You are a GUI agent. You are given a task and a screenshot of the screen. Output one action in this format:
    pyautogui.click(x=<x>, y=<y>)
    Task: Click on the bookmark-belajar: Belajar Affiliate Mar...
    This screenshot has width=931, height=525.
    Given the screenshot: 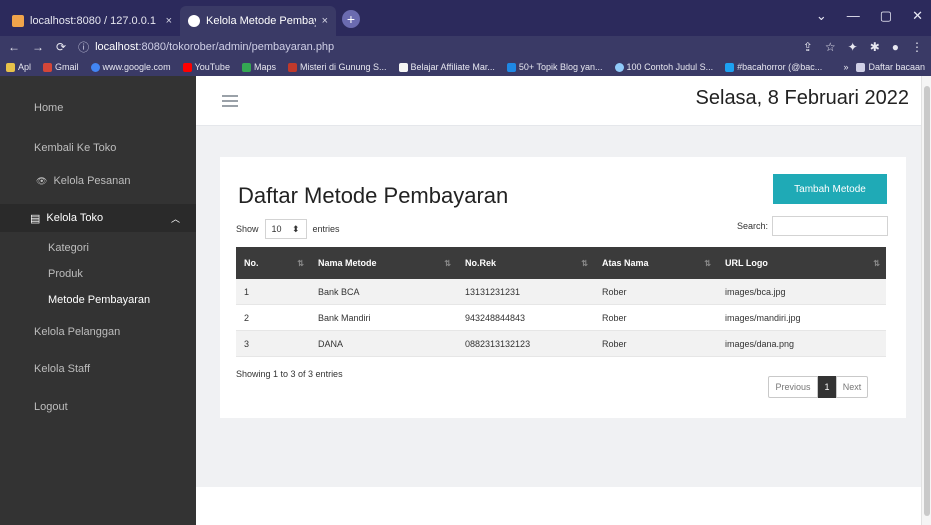 What is the action you would take?
    pyautogui.click(x=446, y=67)
    